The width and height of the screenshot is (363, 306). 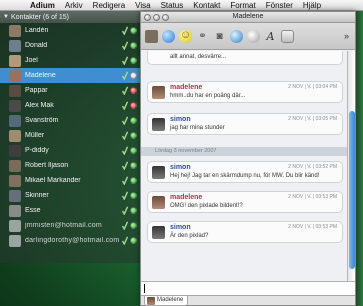 I want to click on message-timestamp: 2 NOV | V. | 03:52 PM, so click(x=312, y=167).